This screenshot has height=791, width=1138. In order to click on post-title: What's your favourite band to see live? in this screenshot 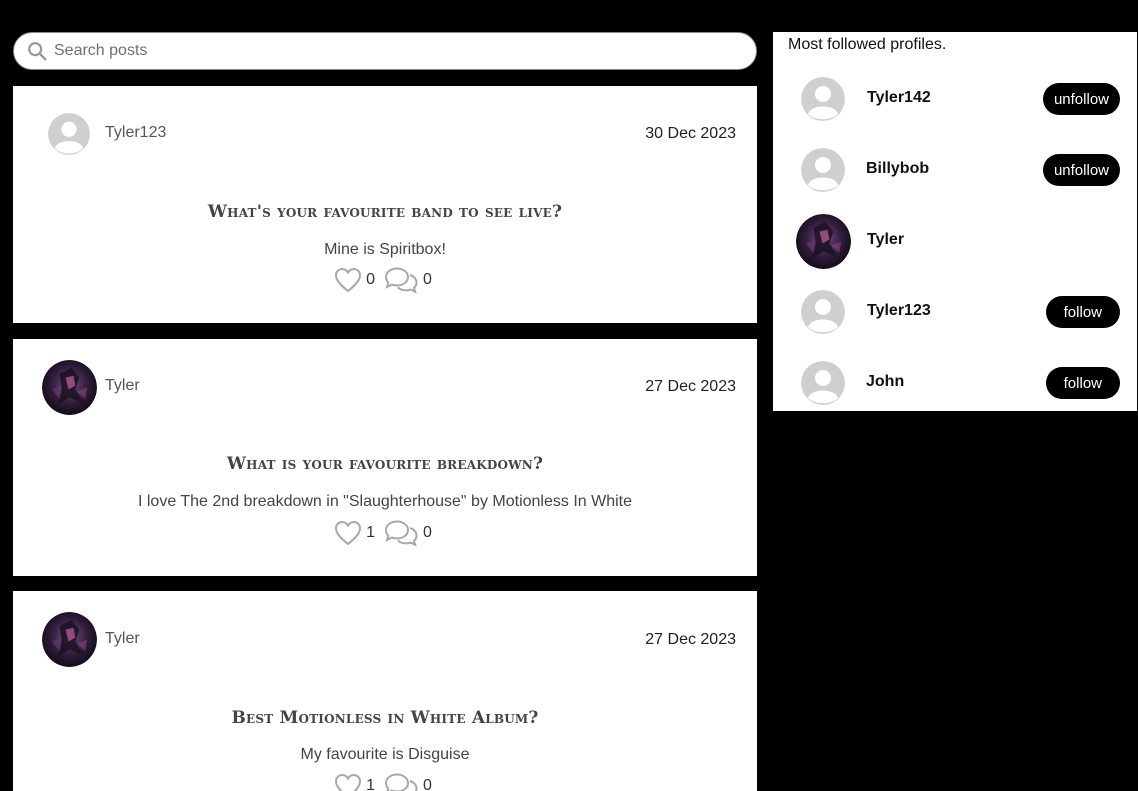, I will do `click(385, 212)`.